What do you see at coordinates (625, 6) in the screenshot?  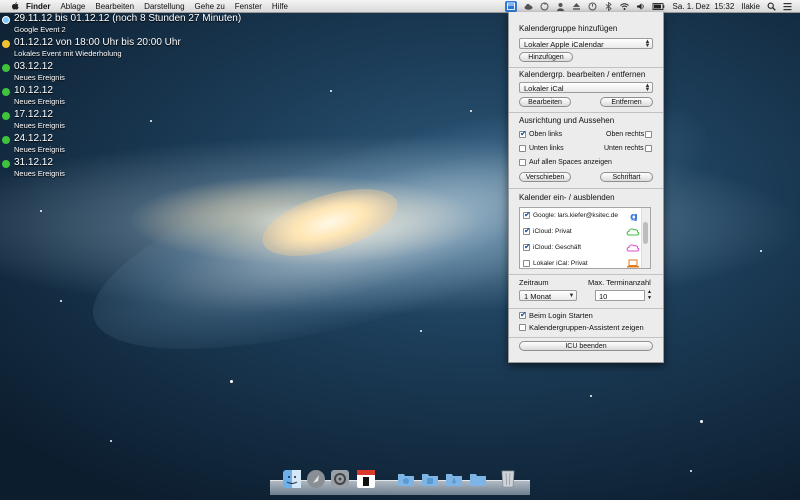 I see `wifi-icon` at bounding box center [625, 6].